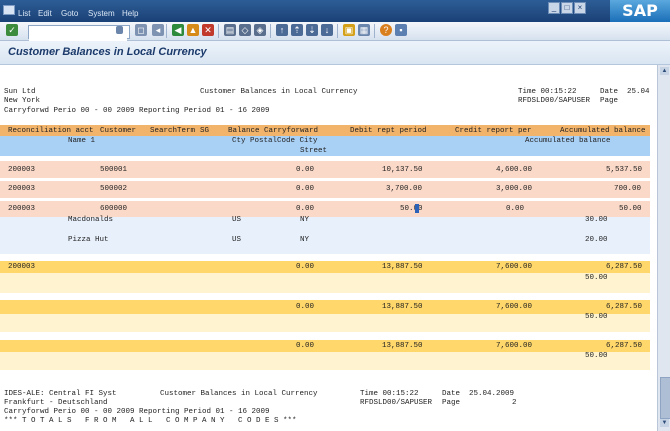  Describe the element at coordinates (349, 30) in the screenshot. I see `create-session-icon: ▣` at that location.